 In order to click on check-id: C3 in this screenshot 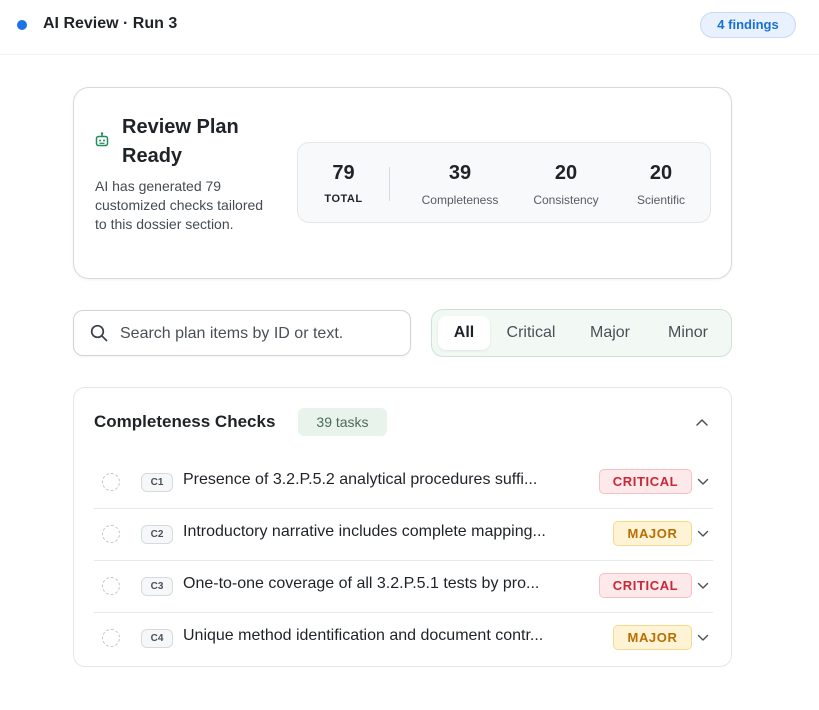, I will do `click(157, 586)`.